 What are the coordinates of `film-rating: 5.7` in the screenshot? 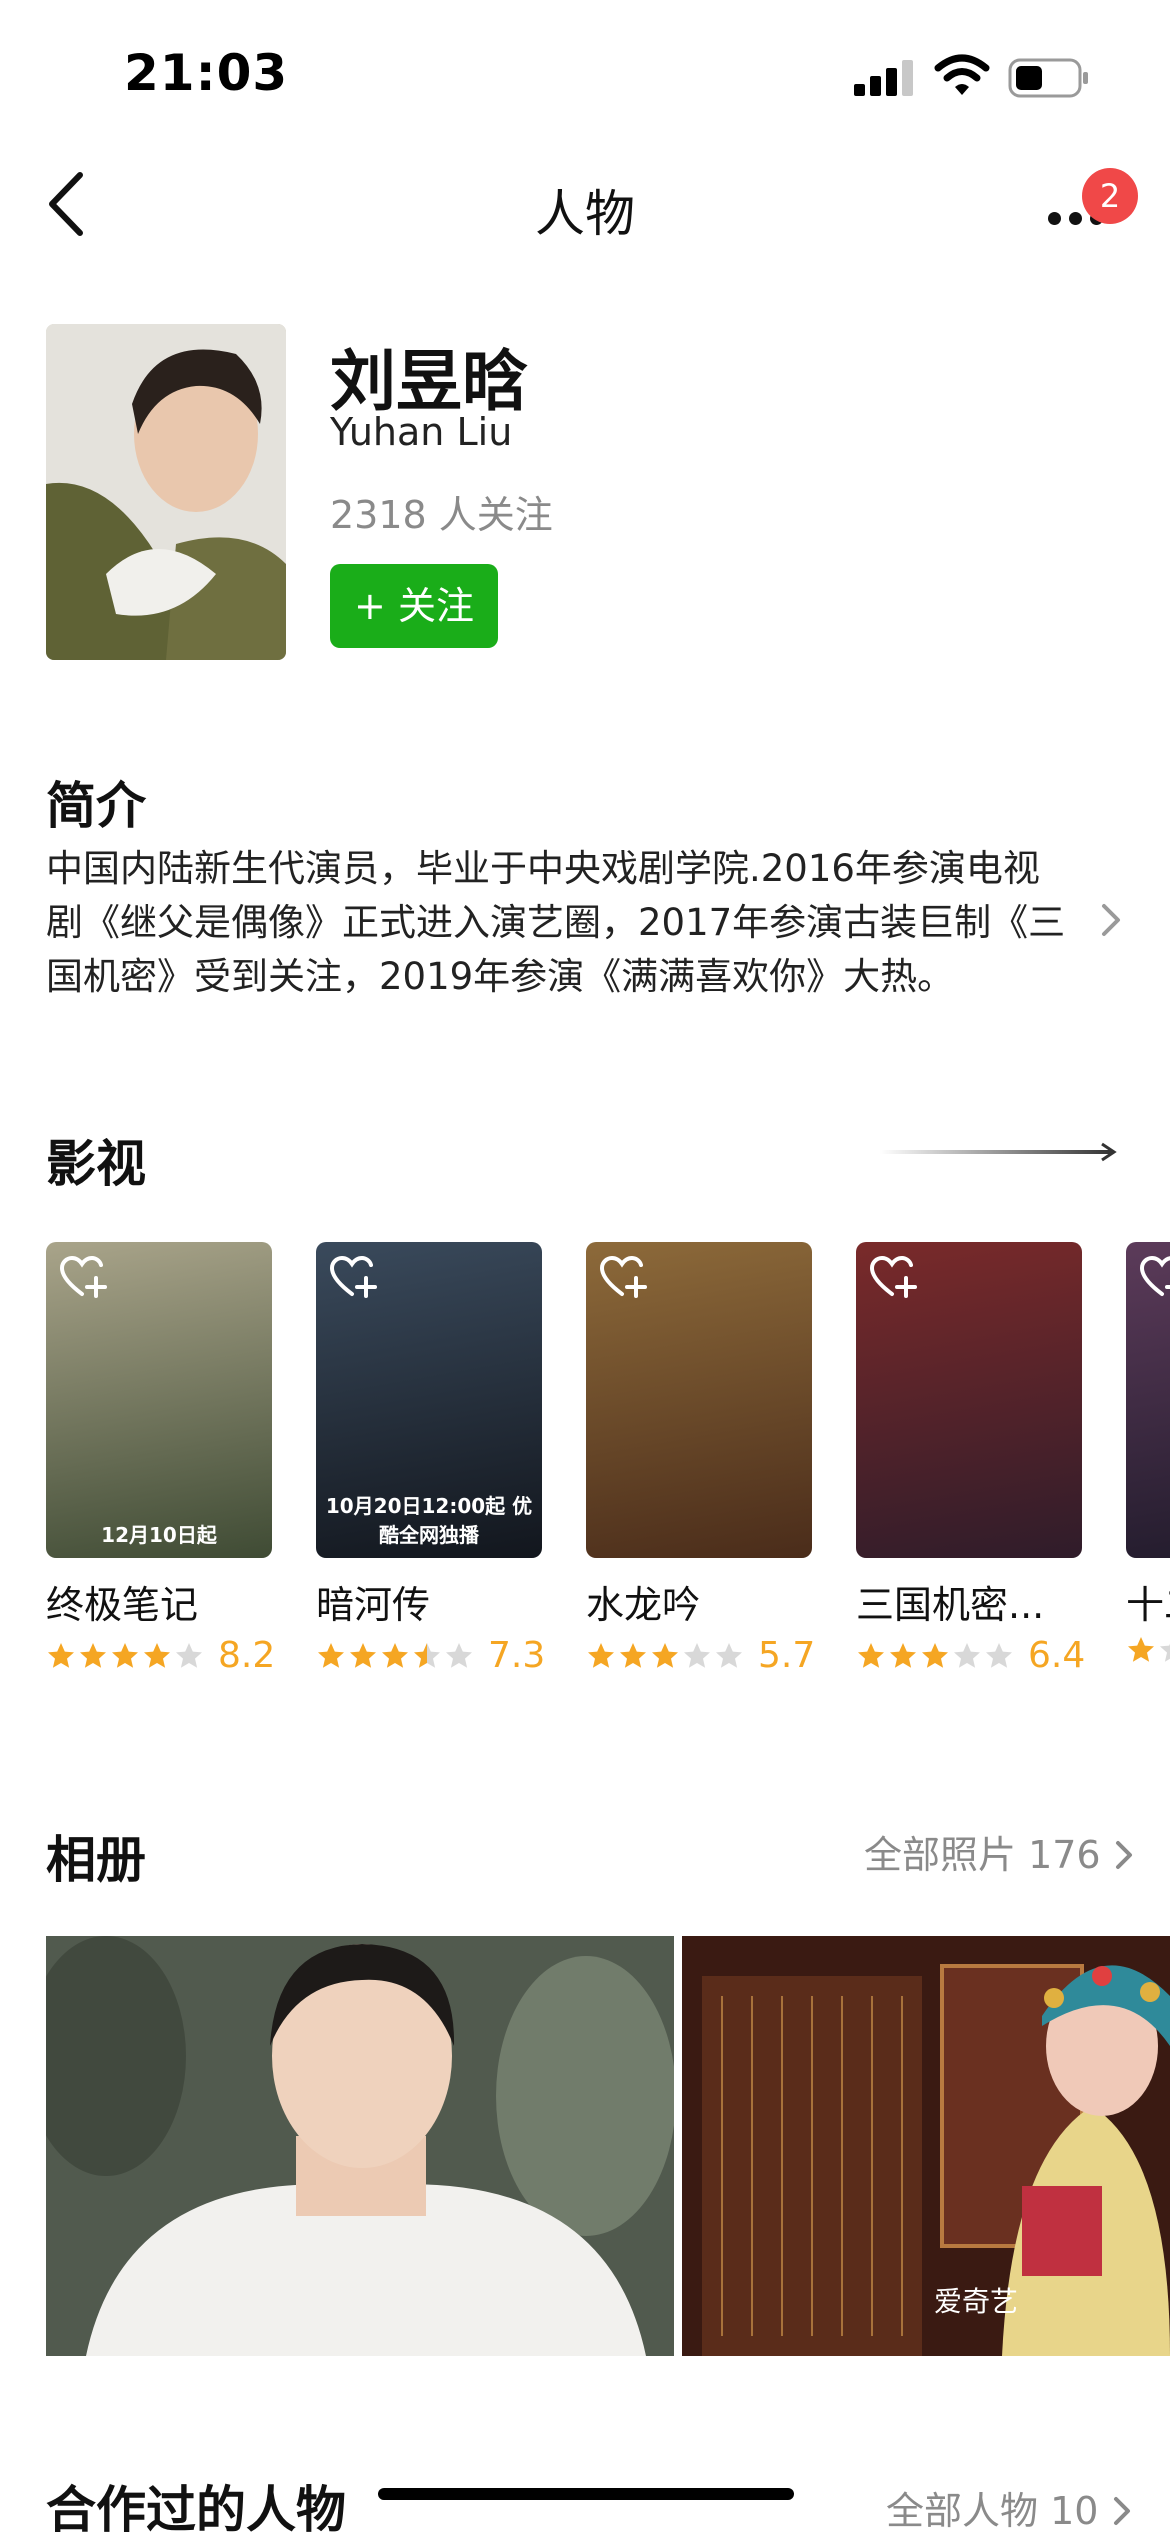 It's located at (701, 1655).